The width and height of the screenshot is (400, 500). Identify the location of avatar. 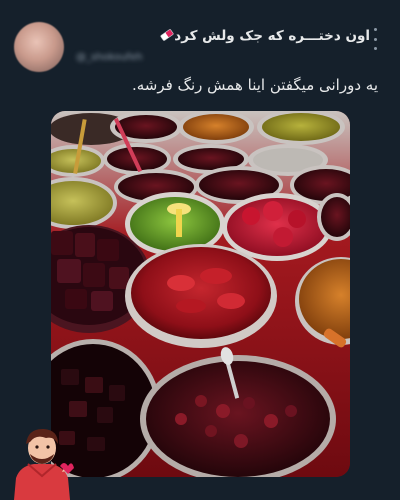
(39, 47).